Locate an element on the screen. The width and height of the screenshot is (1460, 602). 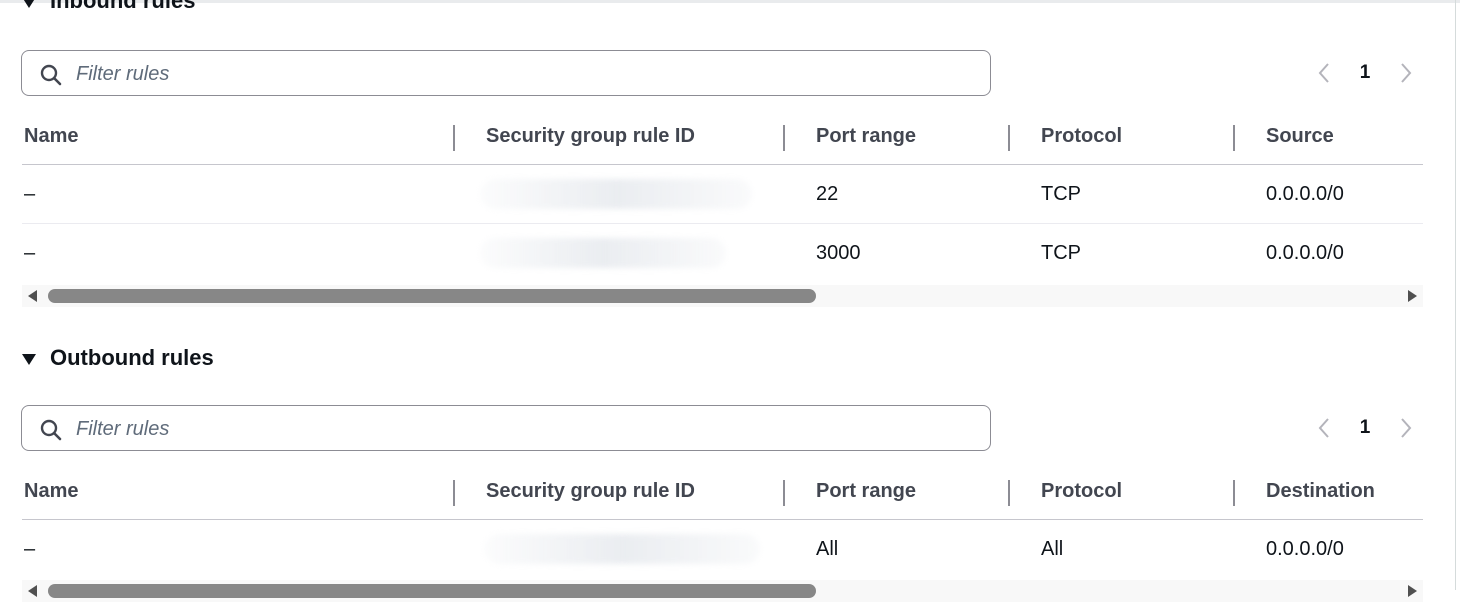
cell-port-range: 3000 is located at coordinates (838, 252).